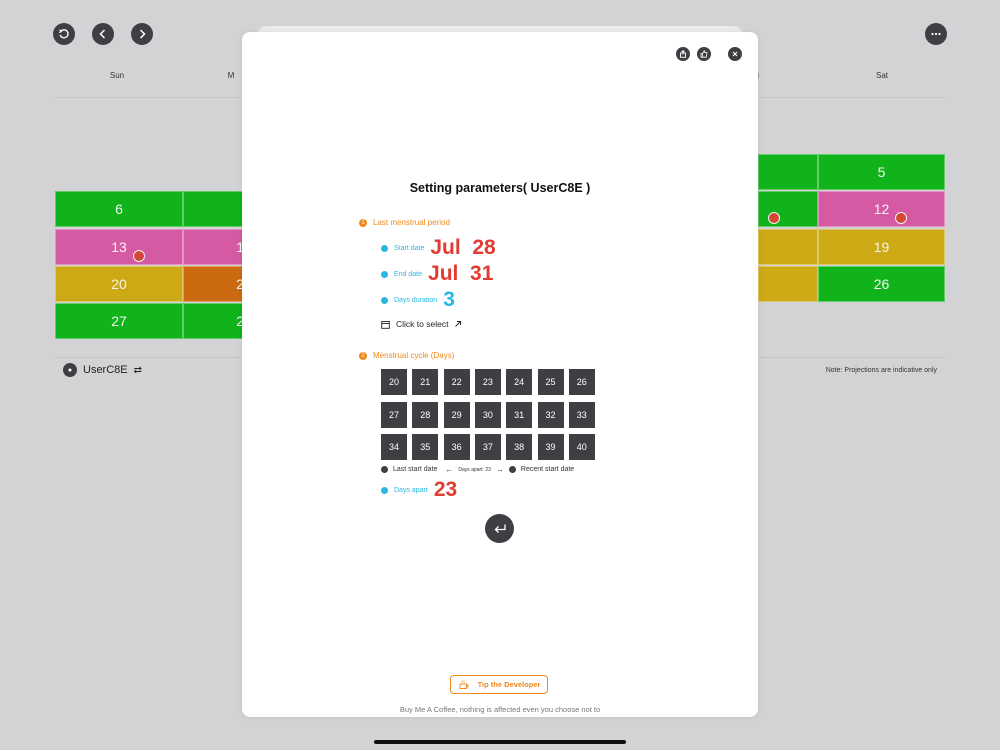  I want to click on cycle-day-option: 24, so click(519, 382).